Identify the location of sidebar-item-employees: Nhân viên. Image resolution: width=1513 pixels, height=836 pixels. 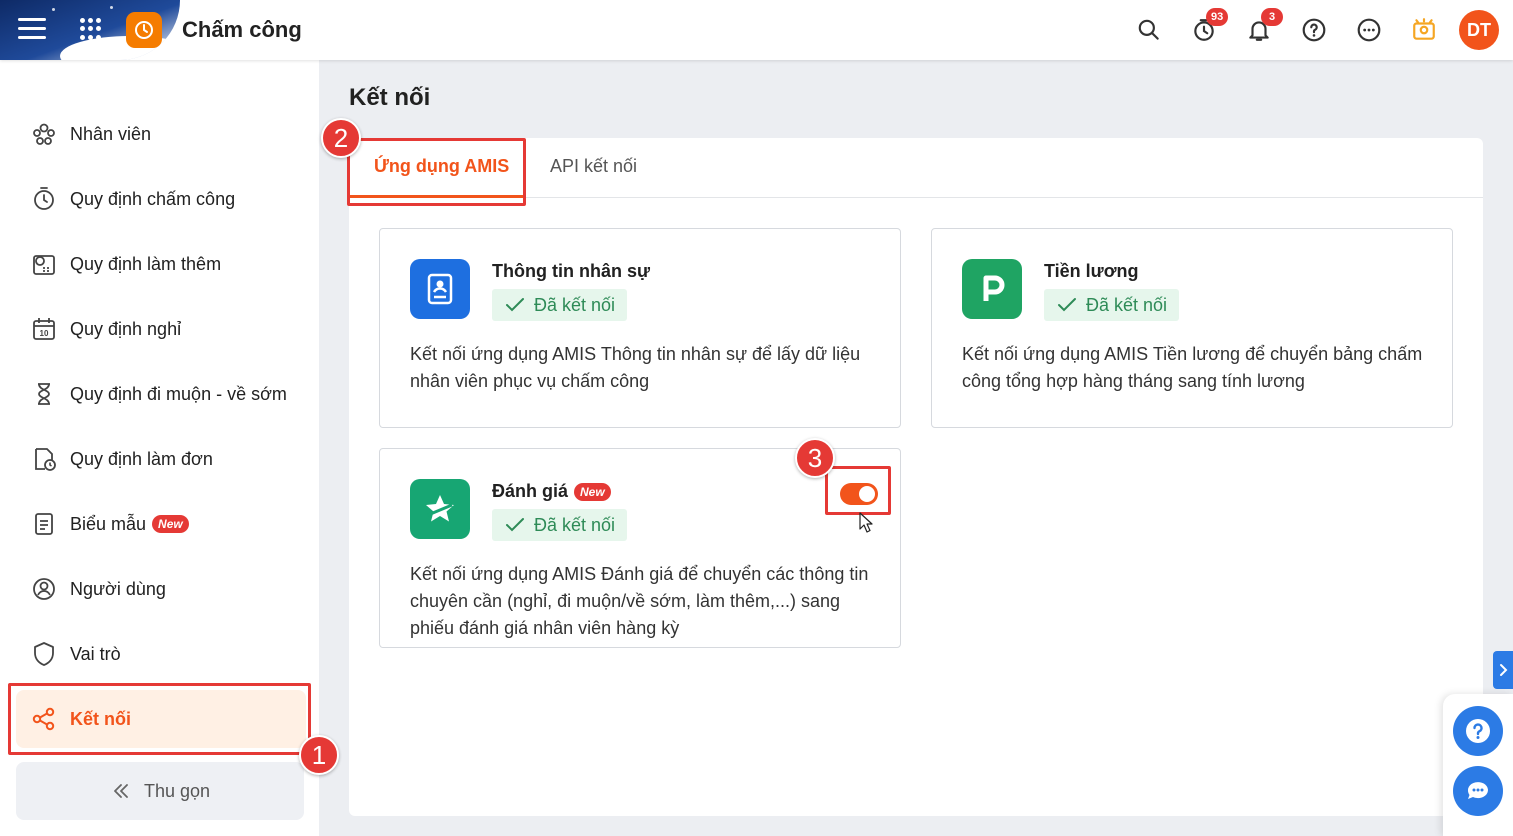
(161, 134).